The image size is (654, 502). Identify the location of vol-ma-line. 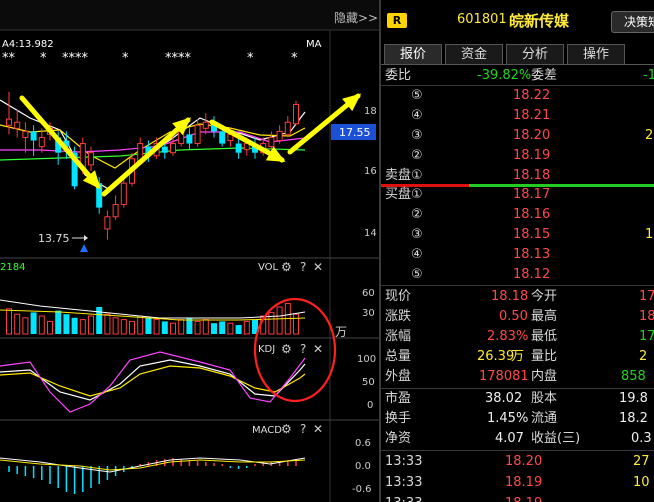
(153, 315).